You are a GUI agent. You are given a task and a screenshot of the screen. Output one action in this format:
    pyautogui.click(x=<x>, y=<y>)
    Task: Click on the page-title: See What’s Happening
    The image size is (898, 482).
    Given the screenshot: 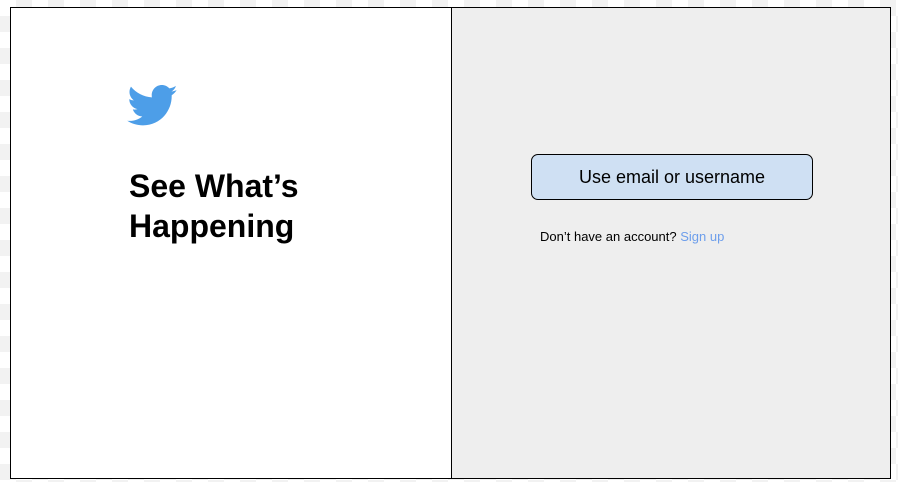 What is the action you would take?
    pyautogui.click(x=214, y=206)
    